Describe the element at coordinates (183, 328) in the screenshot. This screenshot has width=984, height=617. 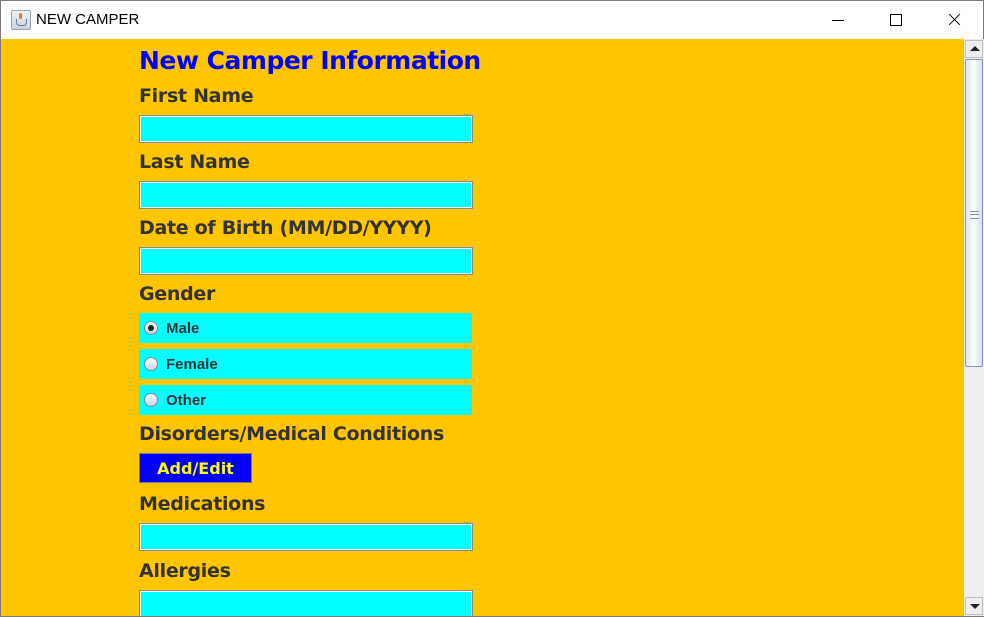
I see `gender-option-label: Male` at that location.